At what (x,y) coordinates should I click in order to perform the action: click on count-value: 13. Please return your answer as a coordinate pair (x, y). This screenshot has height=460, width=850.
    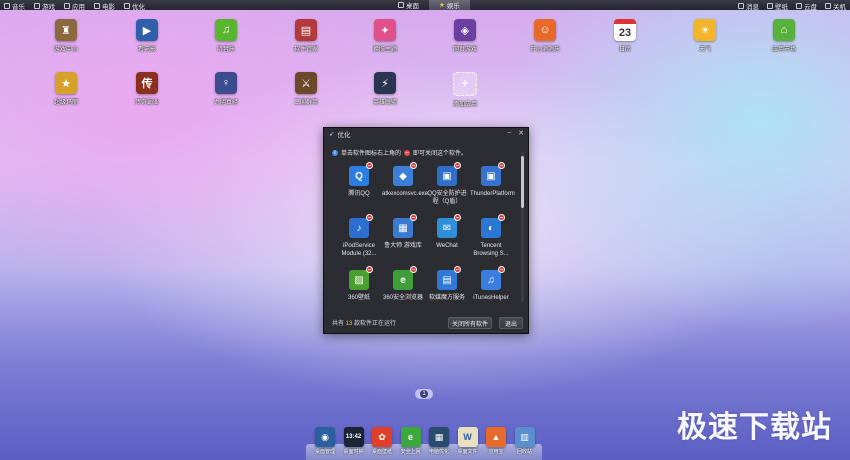
    Looking at the image, I should click on (349, 324).